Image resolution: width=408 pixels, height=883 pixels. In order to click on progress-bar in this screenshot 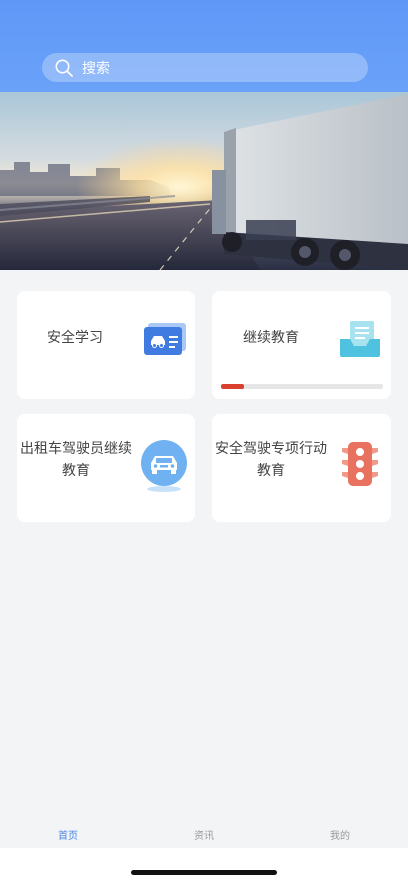, I will do `click(302, 386)`.